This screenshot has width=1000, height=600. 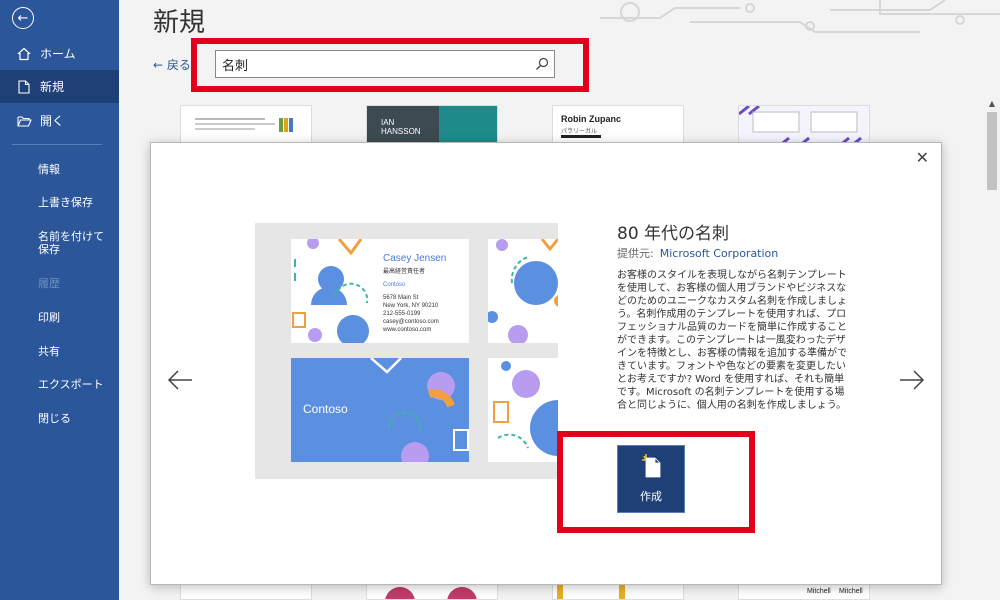 I want to click on nav-open: 開く, so click(x=59, y=120).